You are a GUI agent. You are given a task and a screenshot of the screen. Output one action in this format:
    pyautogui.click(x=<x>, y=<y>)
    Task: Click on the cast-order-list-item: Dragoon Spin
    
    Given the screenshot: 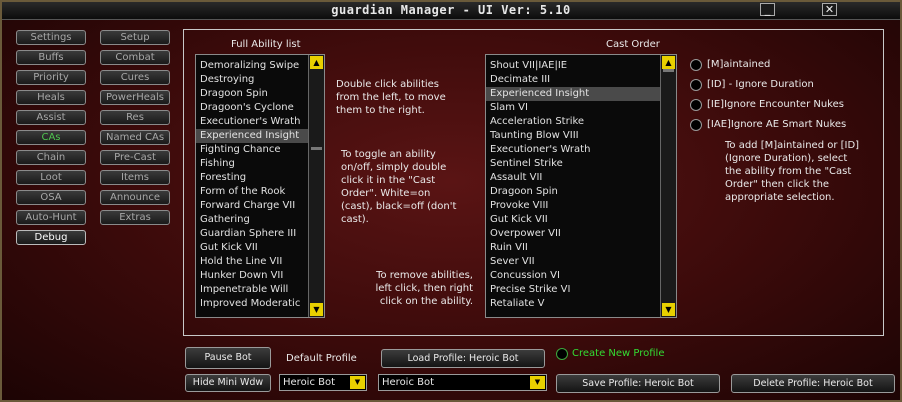 What is the action you would take?
    pyautogui.click(x=581, y=192)
    